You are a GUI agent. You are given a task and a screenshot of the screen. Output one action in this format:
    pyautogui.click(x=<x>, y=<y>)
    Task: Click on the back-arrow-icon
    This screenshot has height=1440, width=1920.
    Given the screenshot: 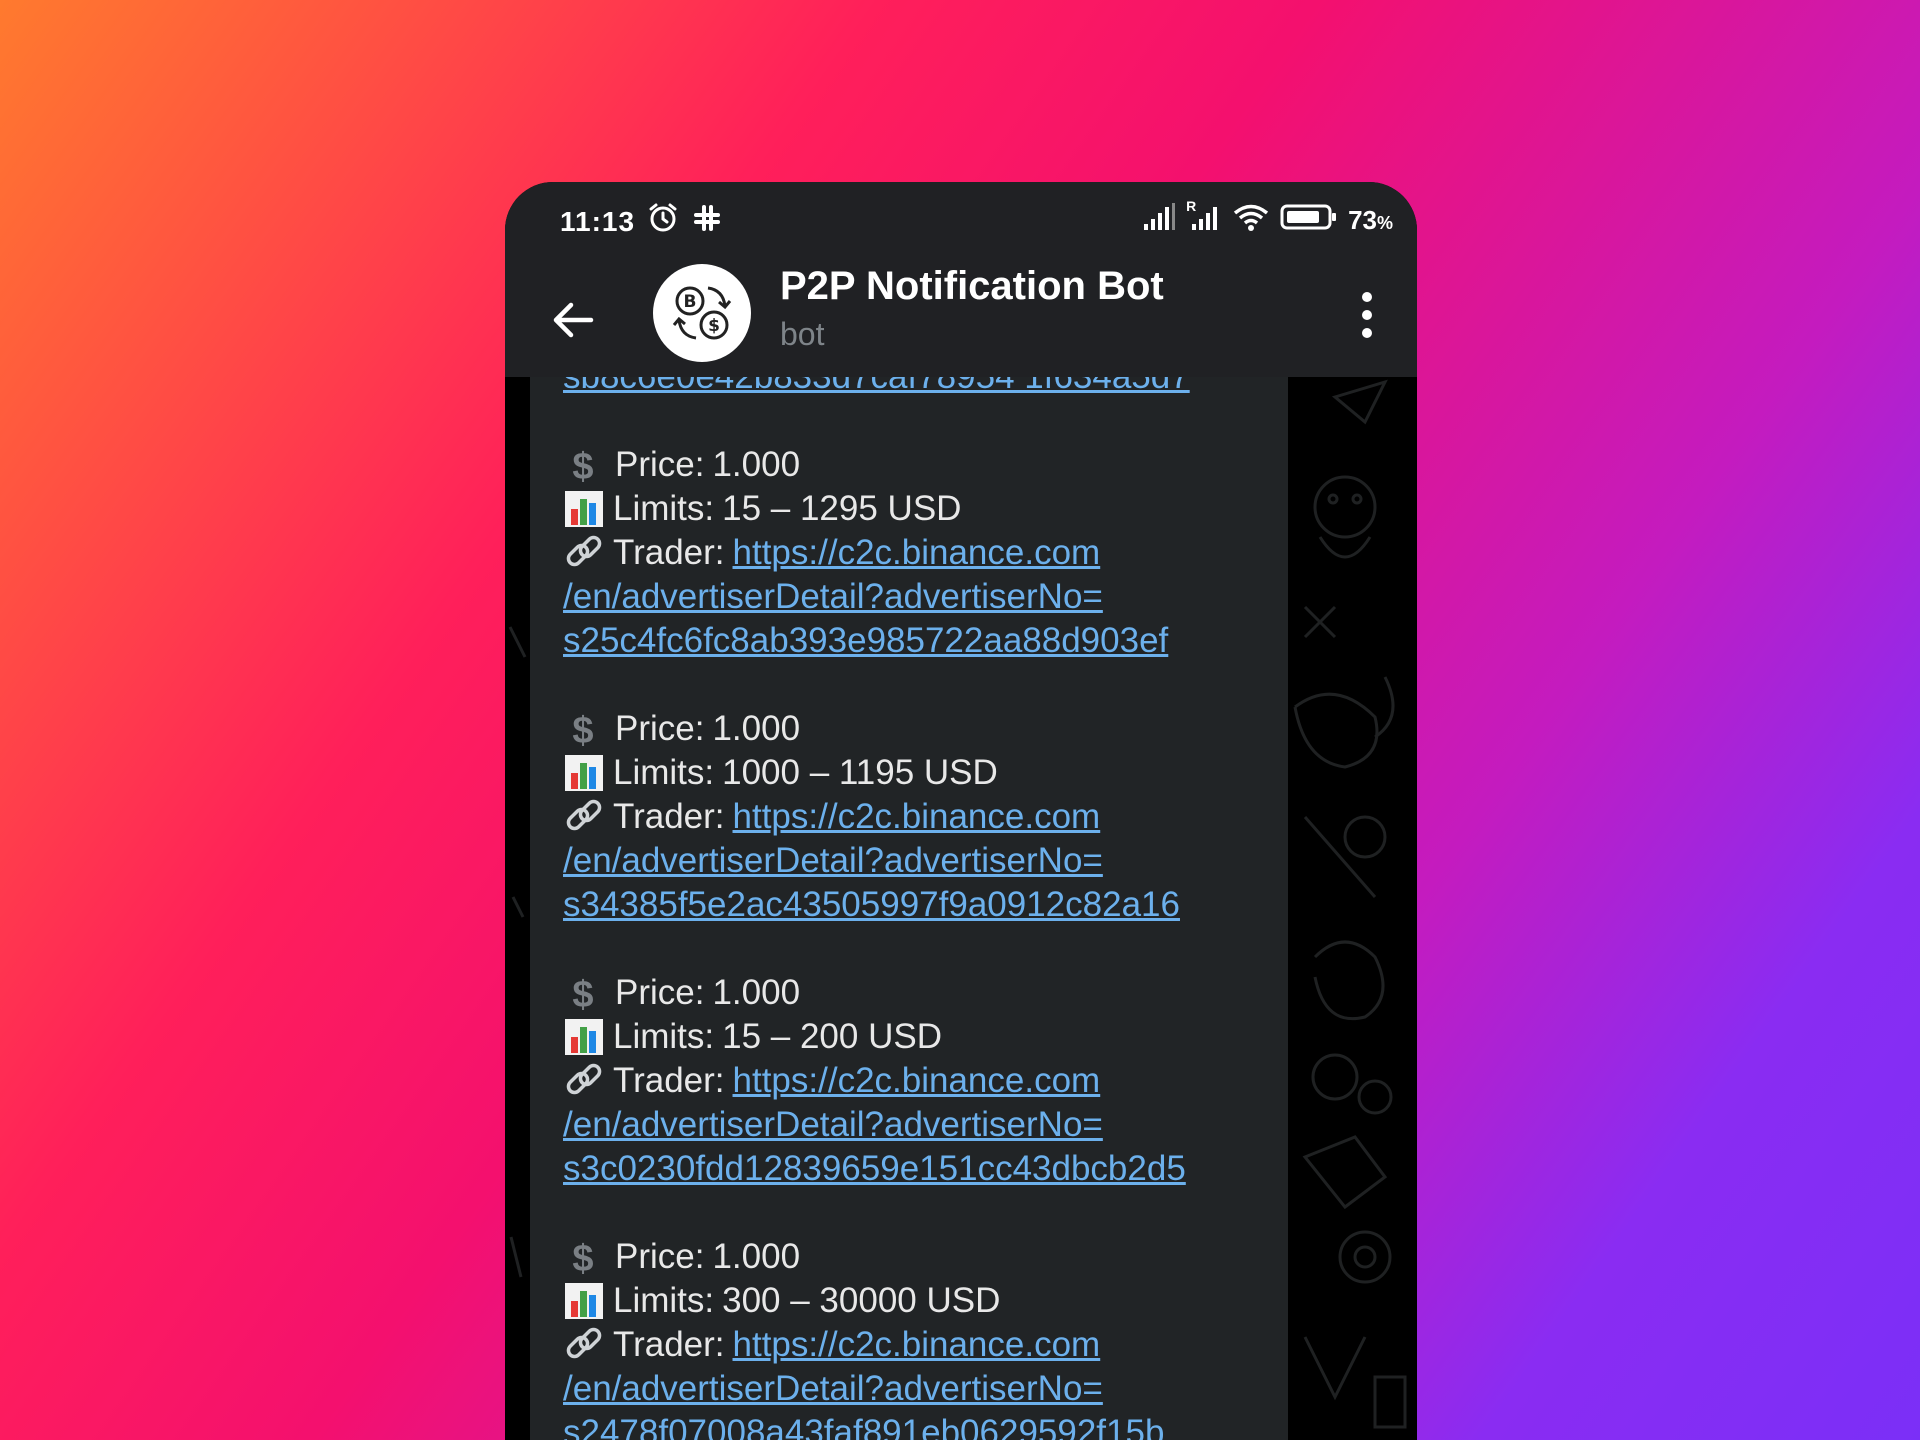 What is the action you would take?
    pyautogui.click(x=573, y=320)
    